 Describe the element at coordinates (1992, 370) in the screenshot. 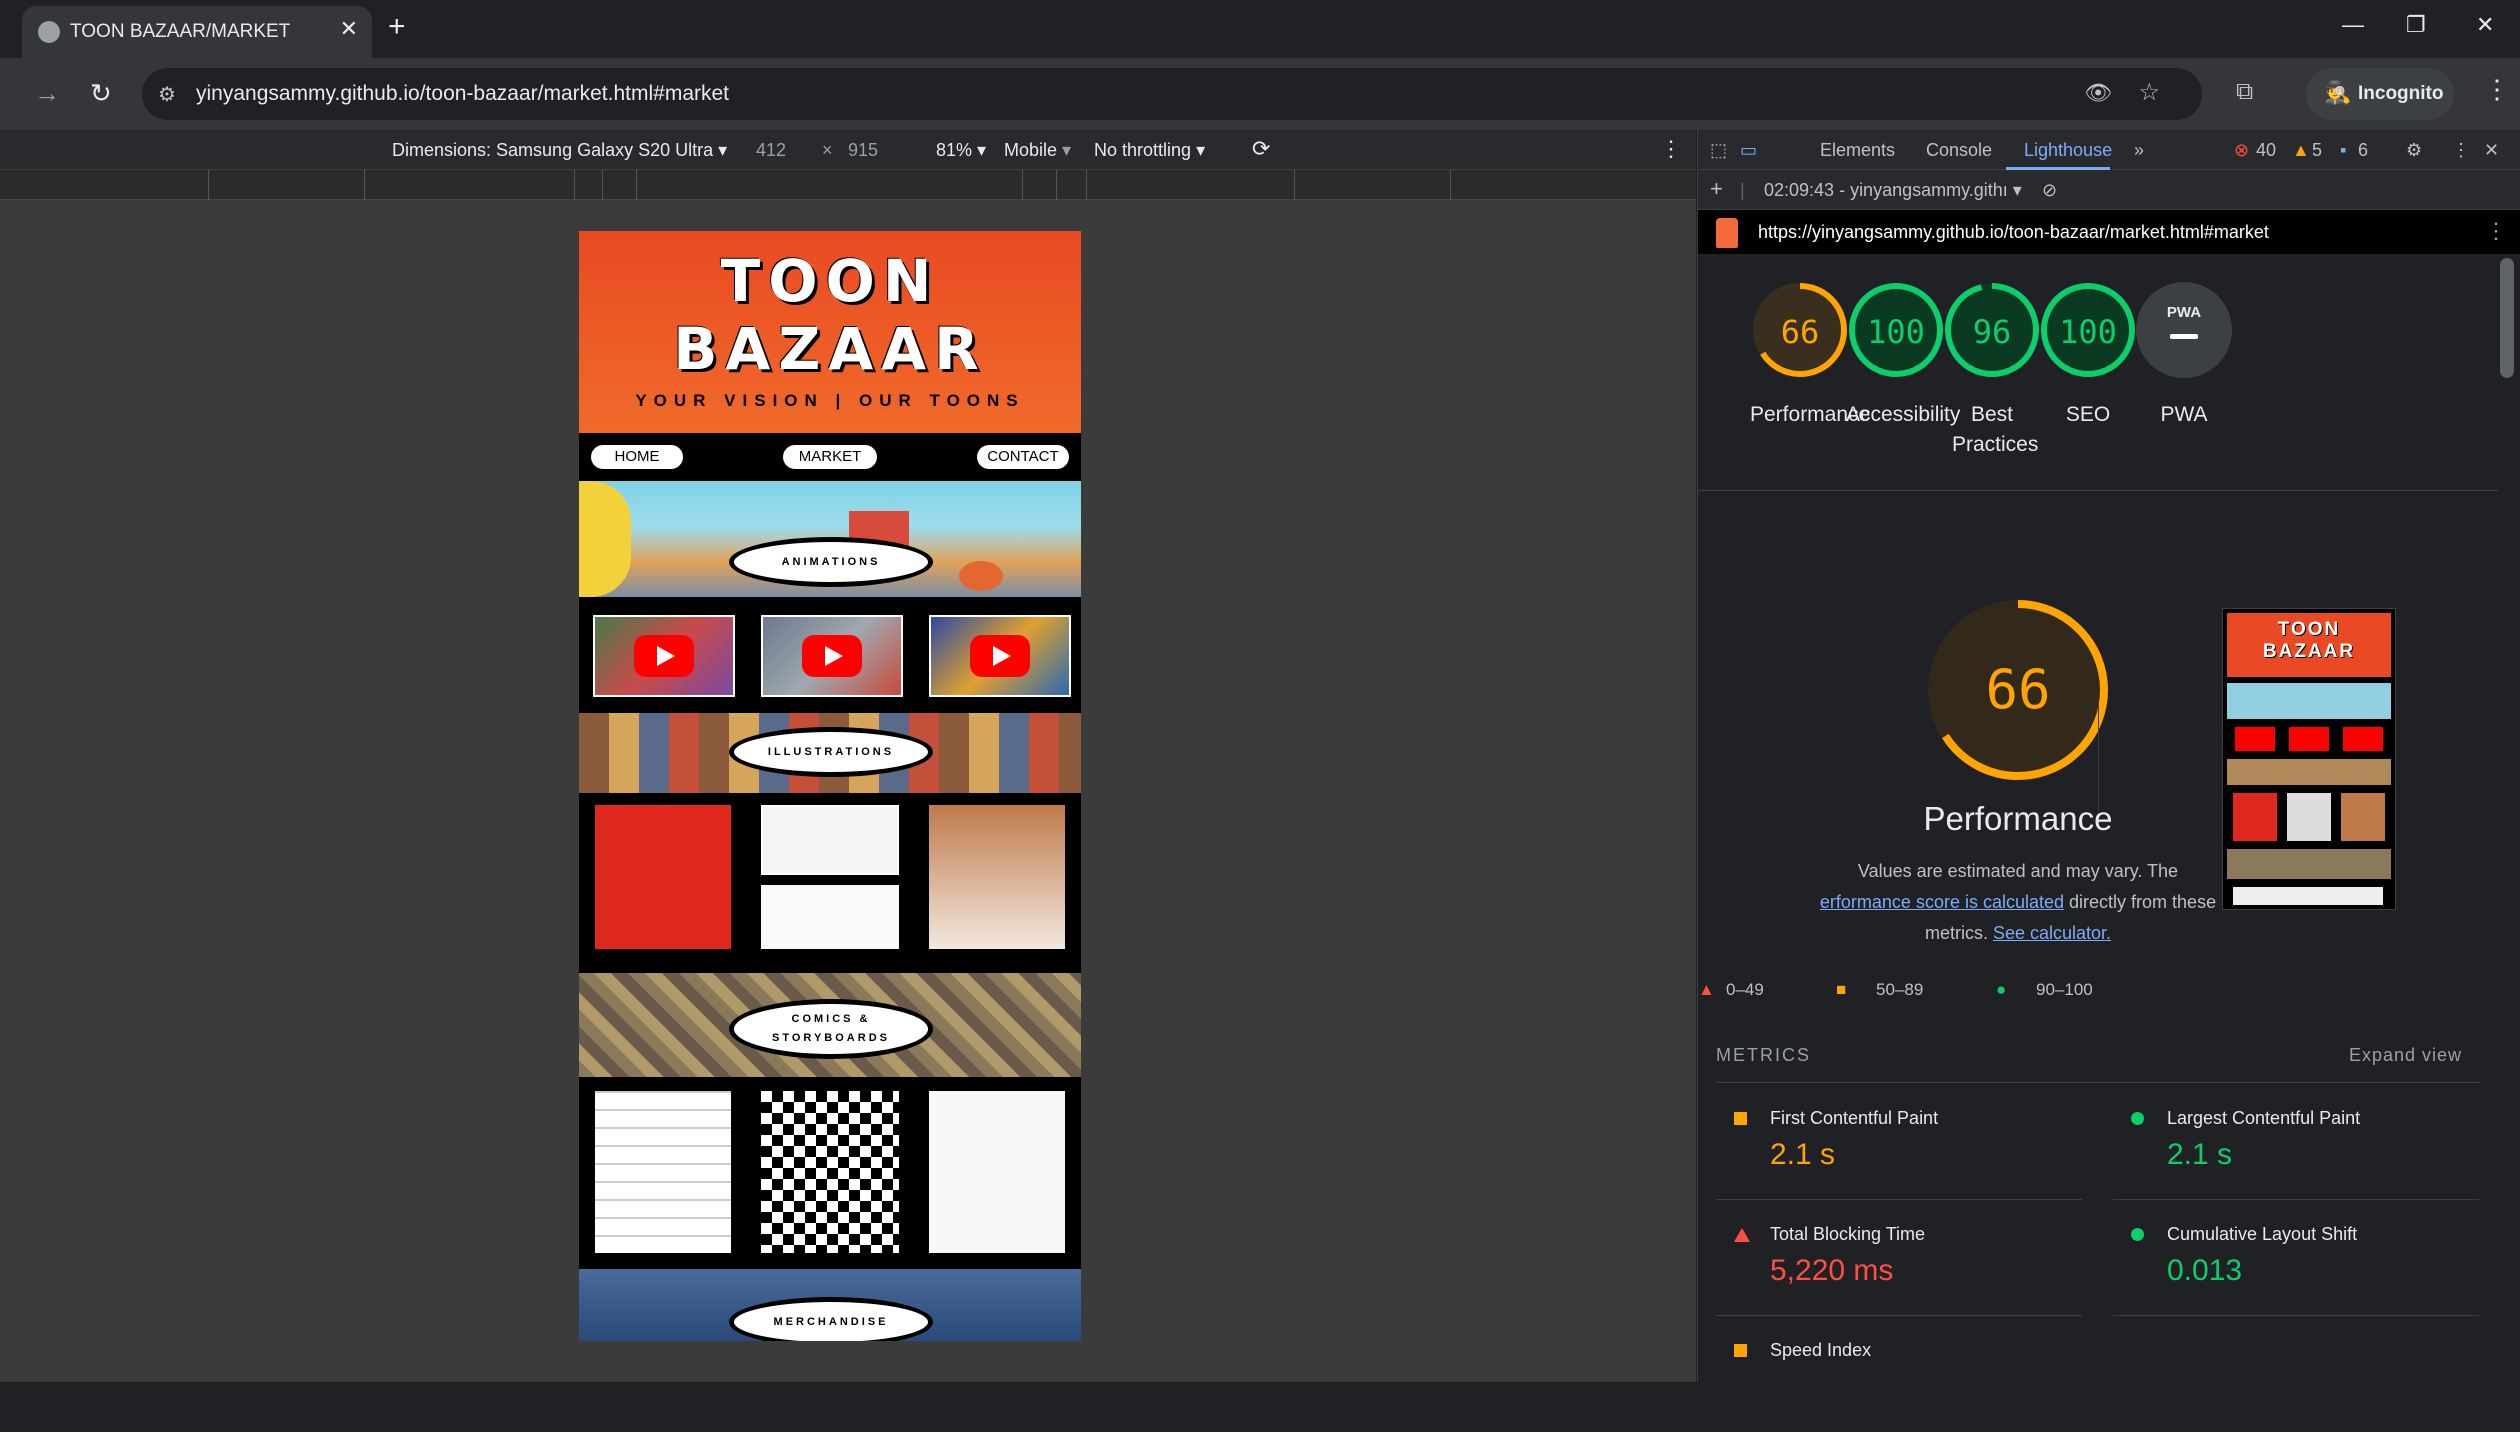

I see `score-best-practices: 96 Best Practices` at that location.